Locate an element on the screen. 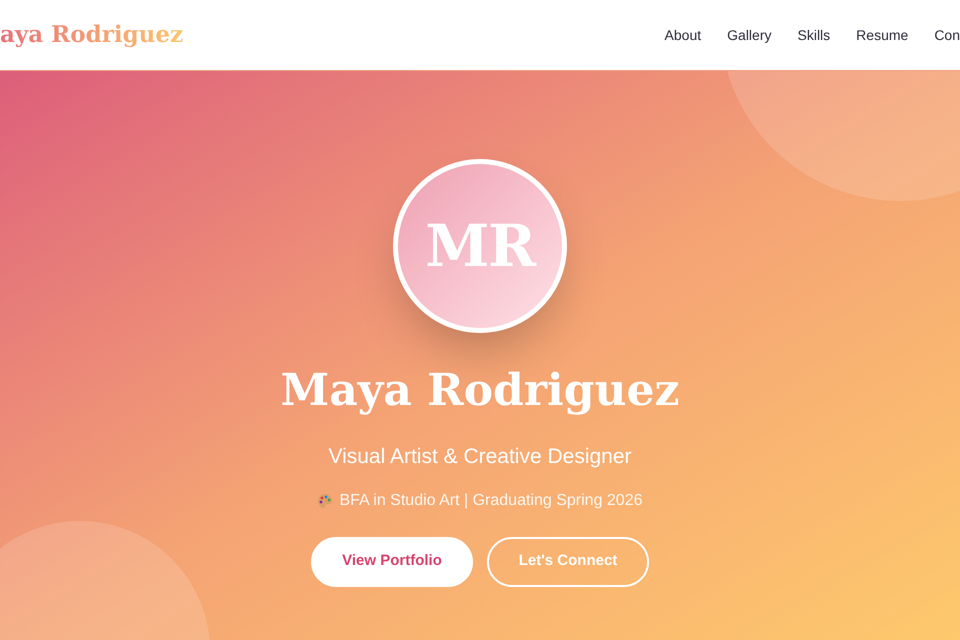  nav-link: Con is located at coordinates (947, 35).